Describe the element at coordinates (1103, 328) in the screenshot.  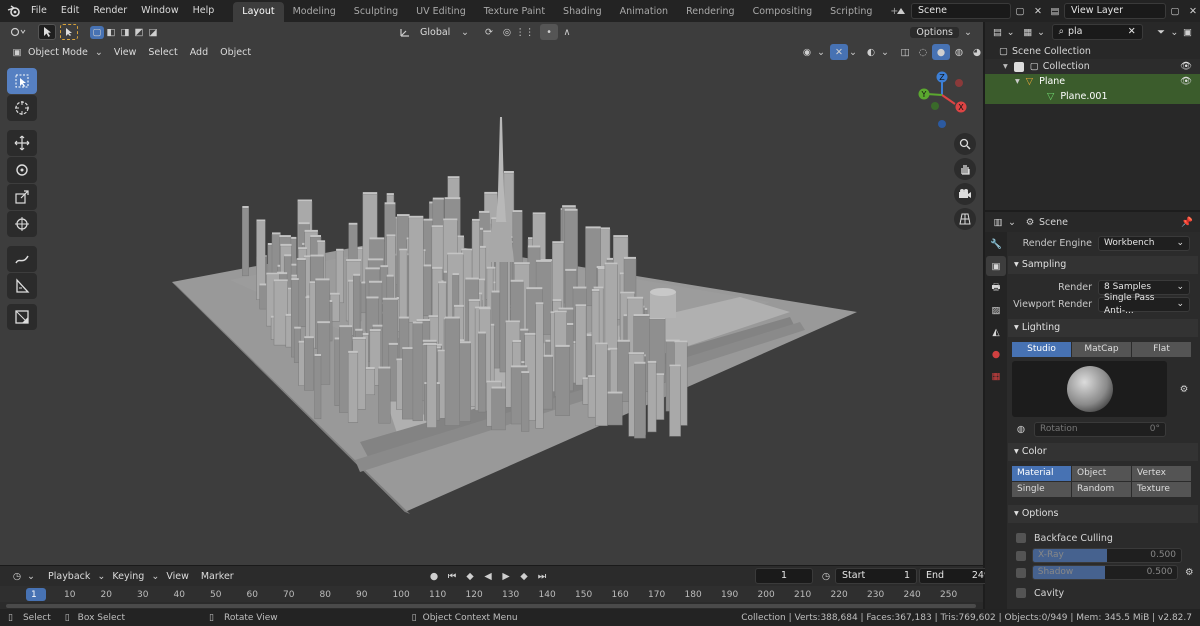
I see `lighting-panel-header: ▾ Lighting` at that location.